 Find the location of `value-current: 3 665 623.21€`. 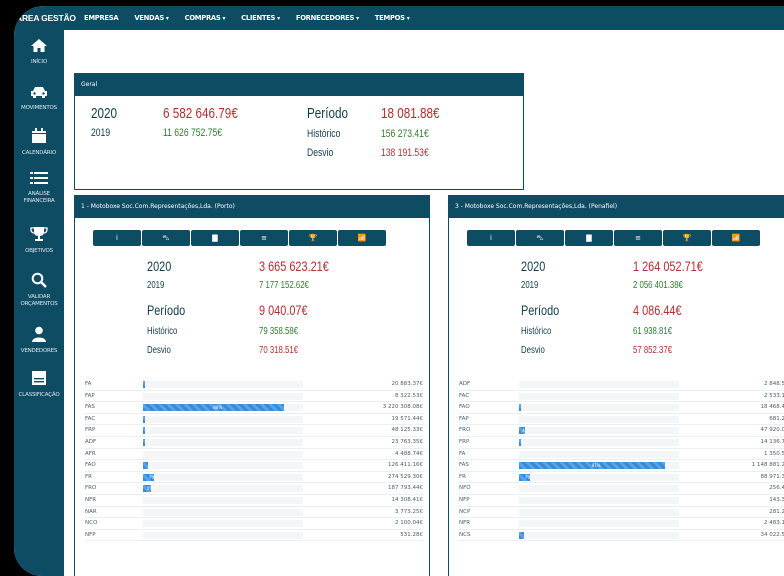

value-current: 3 665 623.21€ is located at coordinates (294, 266).